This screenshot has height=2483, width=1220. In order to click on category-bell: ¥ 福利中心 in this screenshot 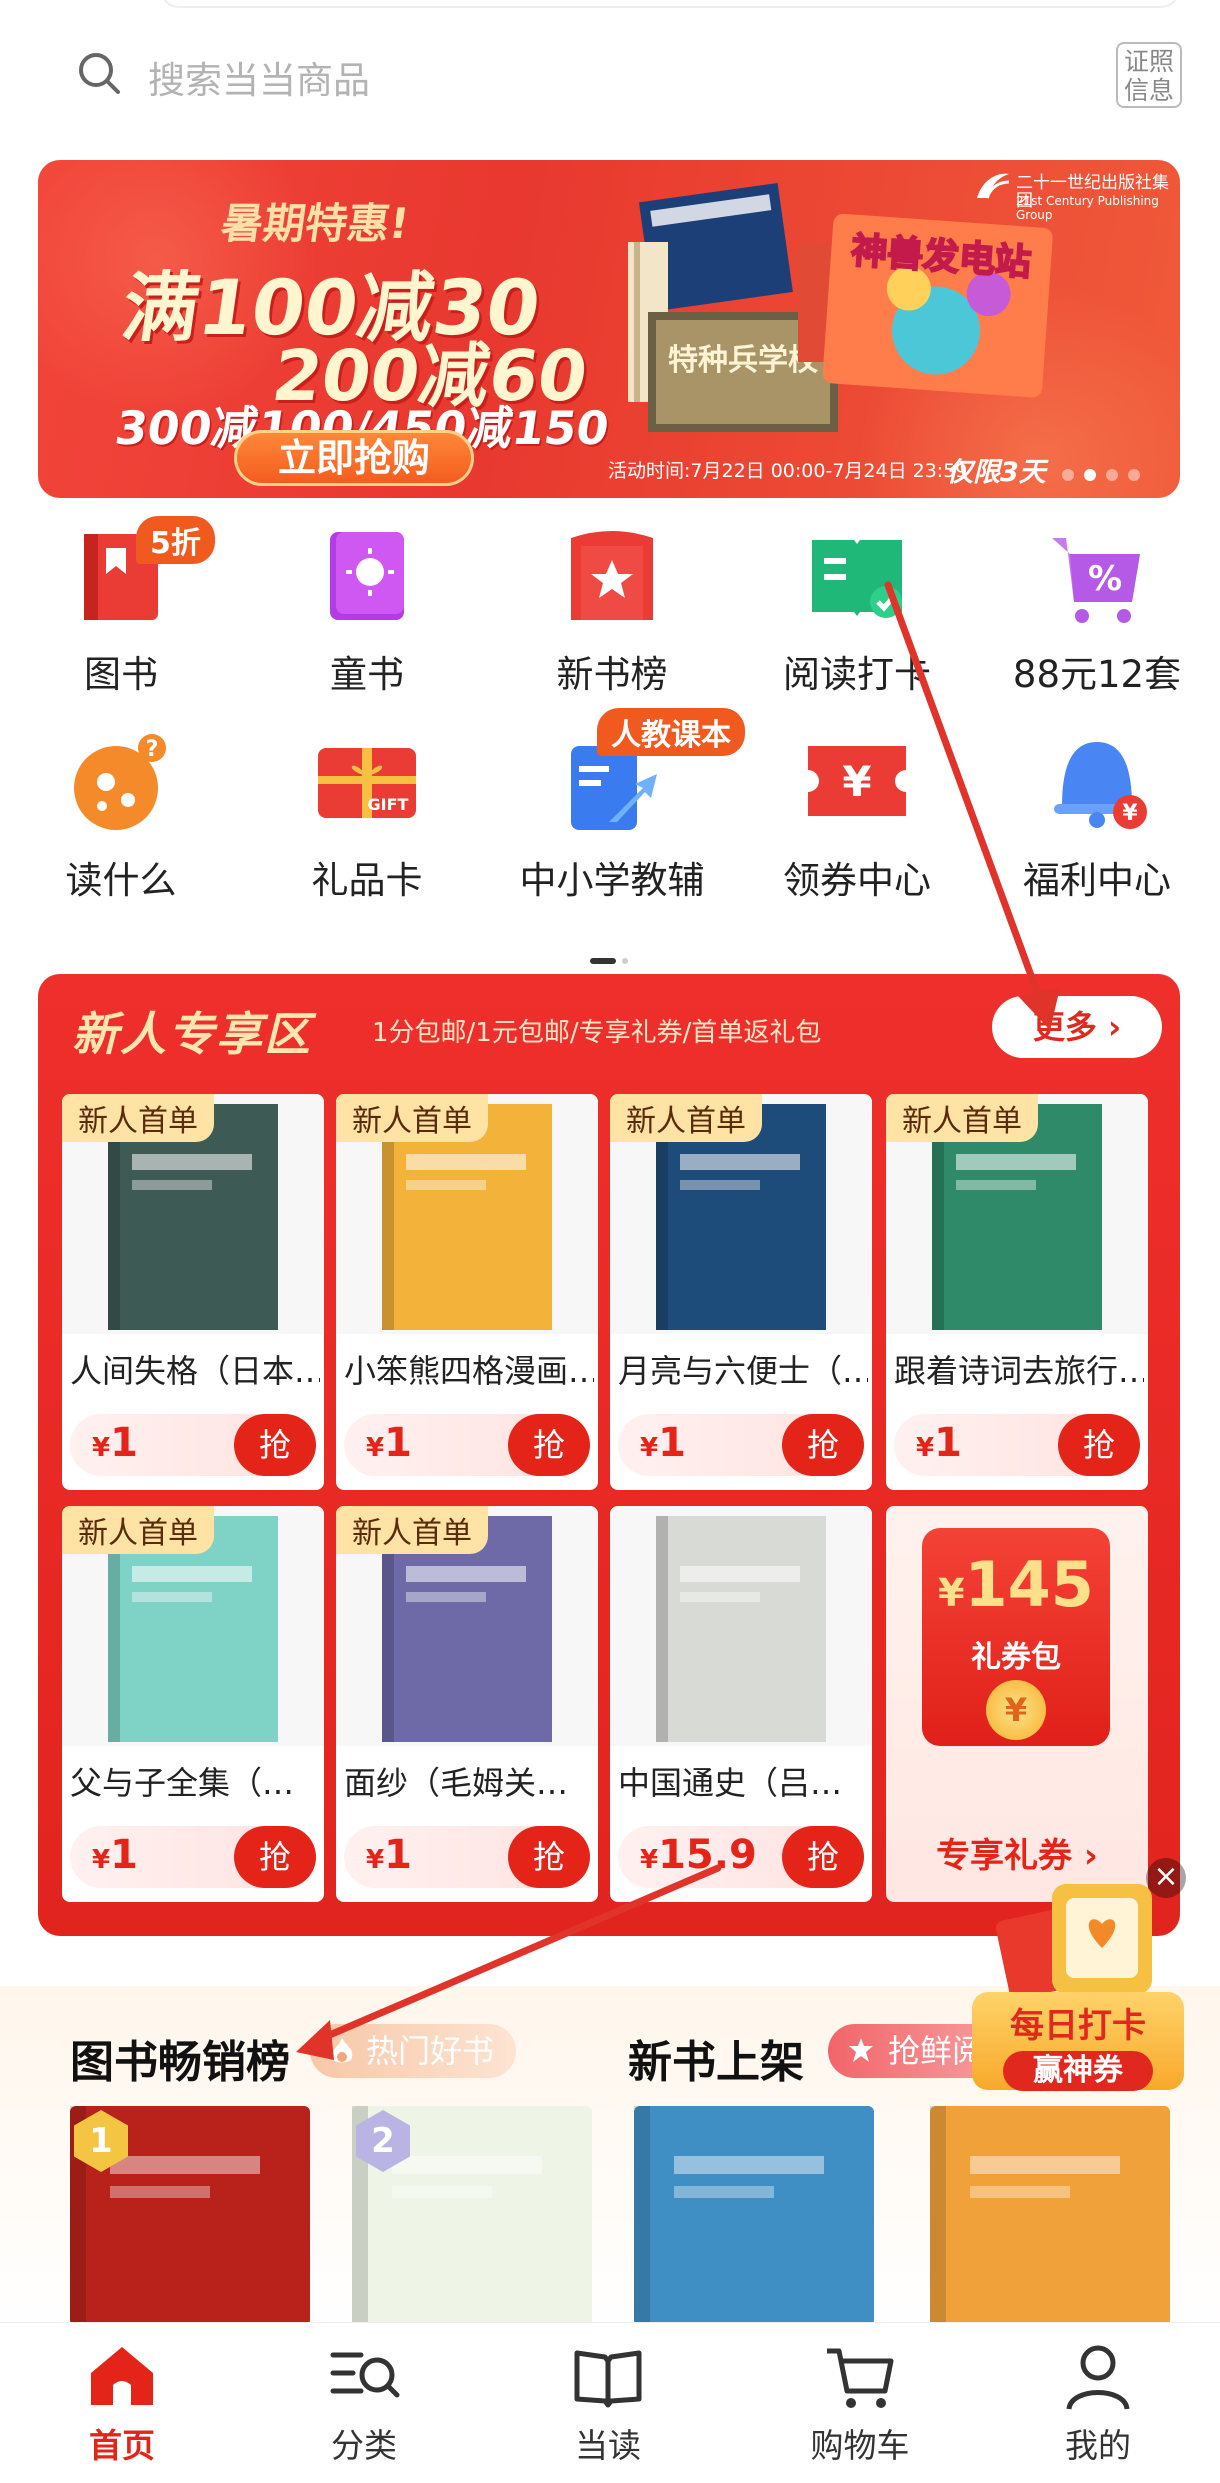, I will do `click(1097, 815)`.